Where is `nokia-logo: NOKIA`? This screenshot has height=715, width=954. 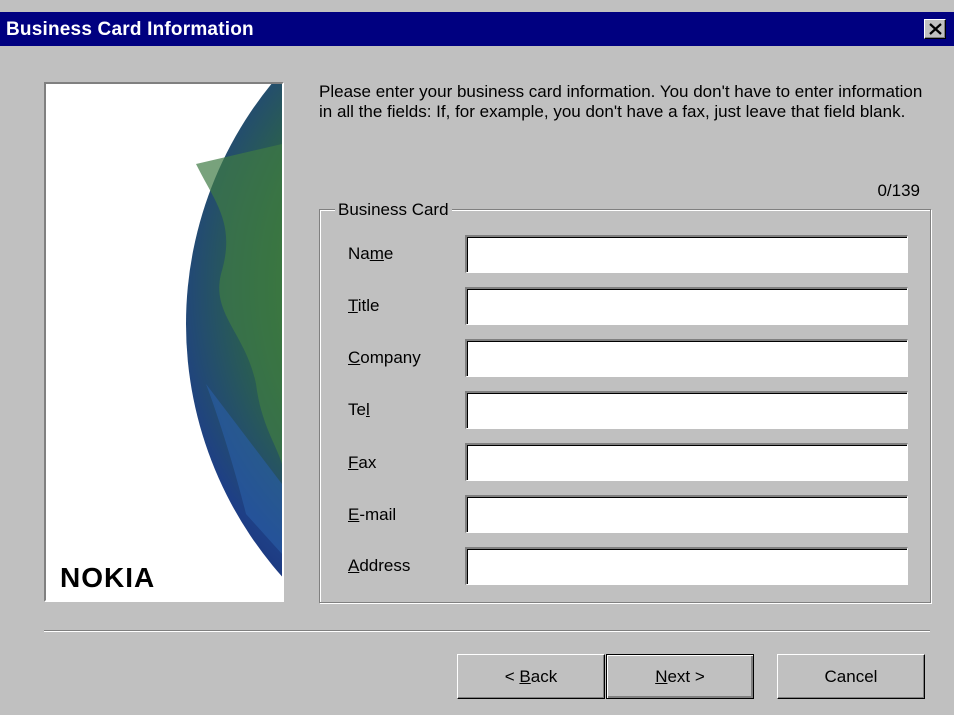 nokia-logo: NOKIA is located at coordinates (108, 577).